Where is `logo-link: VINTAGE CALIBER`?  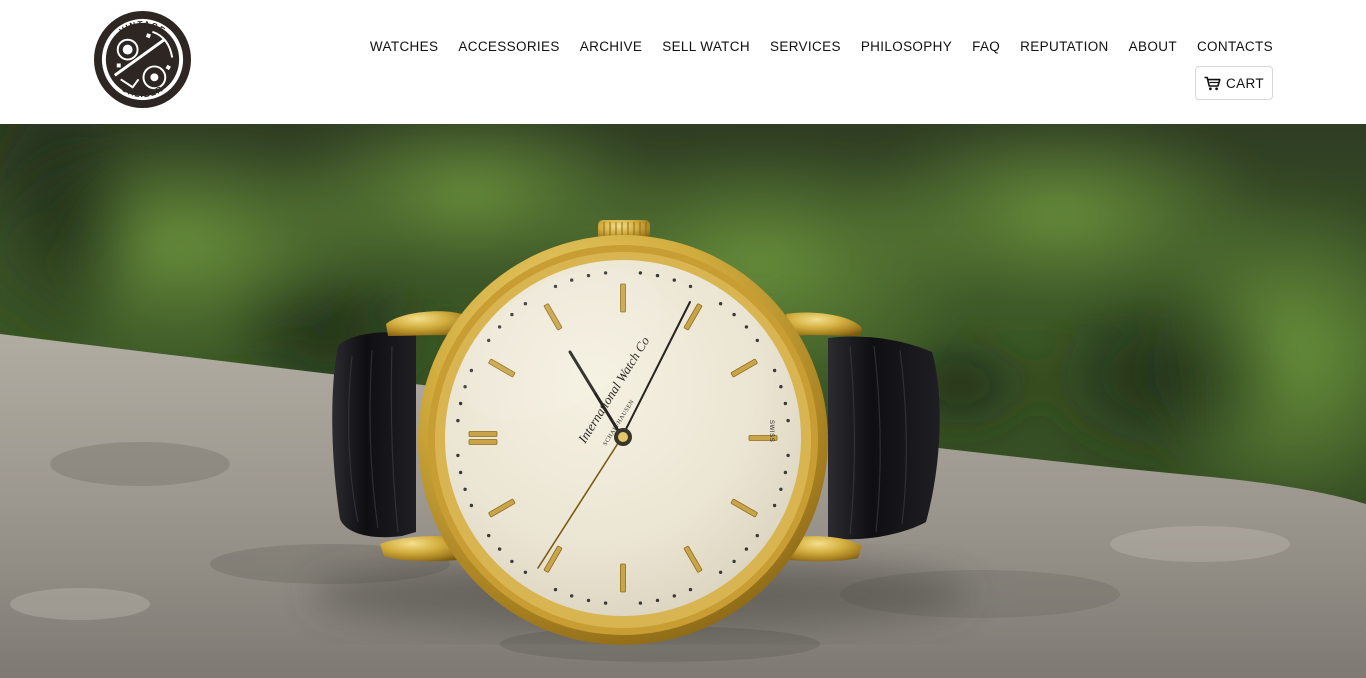
logo-link: VINTAGE CALIBER is located at coordinates (142, 59).